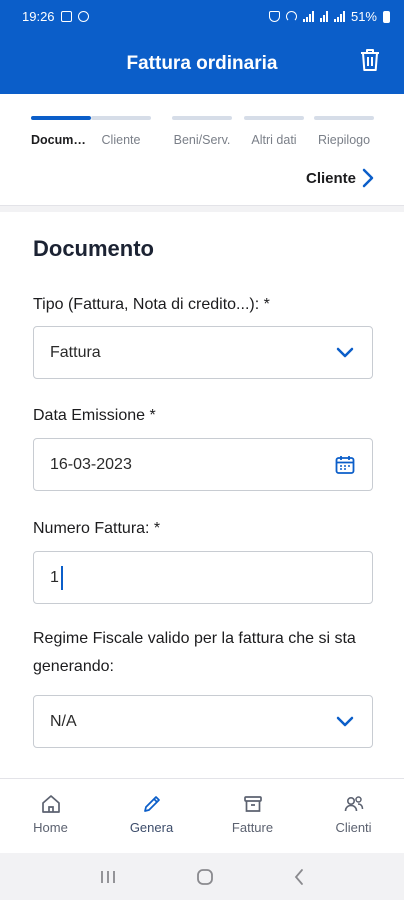 This screenshot has height=900, width=404. I want to click on nav-clienti: Clienti, so click(353, 816).